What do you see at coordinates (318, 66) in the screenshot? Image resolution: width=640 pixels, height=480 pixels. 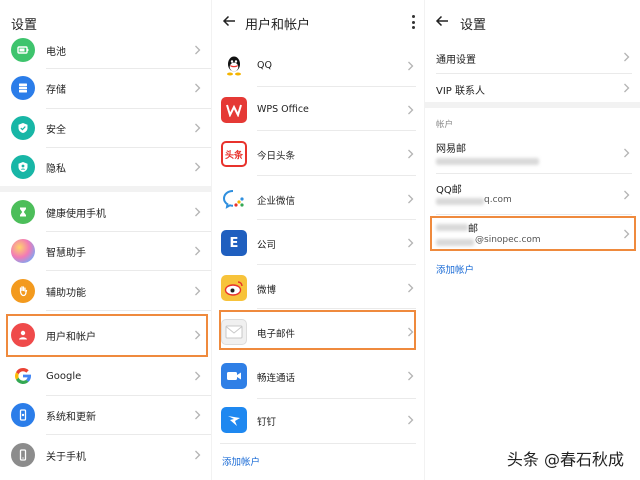 I see `account-item-qq: QQ` at bounding box center [318, 66].